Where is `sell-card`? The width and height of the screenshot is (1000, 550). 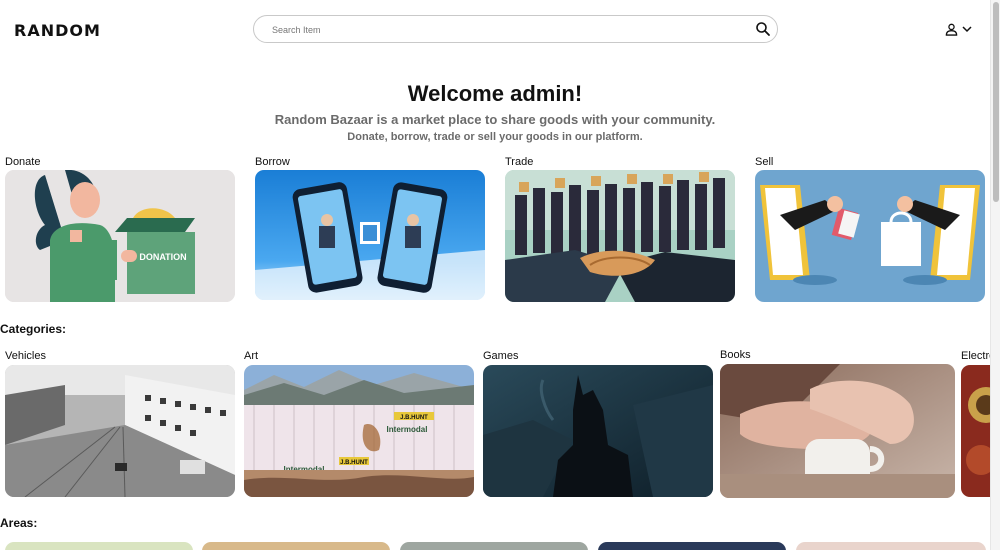
sell-card is located at coordinates (870, 236).